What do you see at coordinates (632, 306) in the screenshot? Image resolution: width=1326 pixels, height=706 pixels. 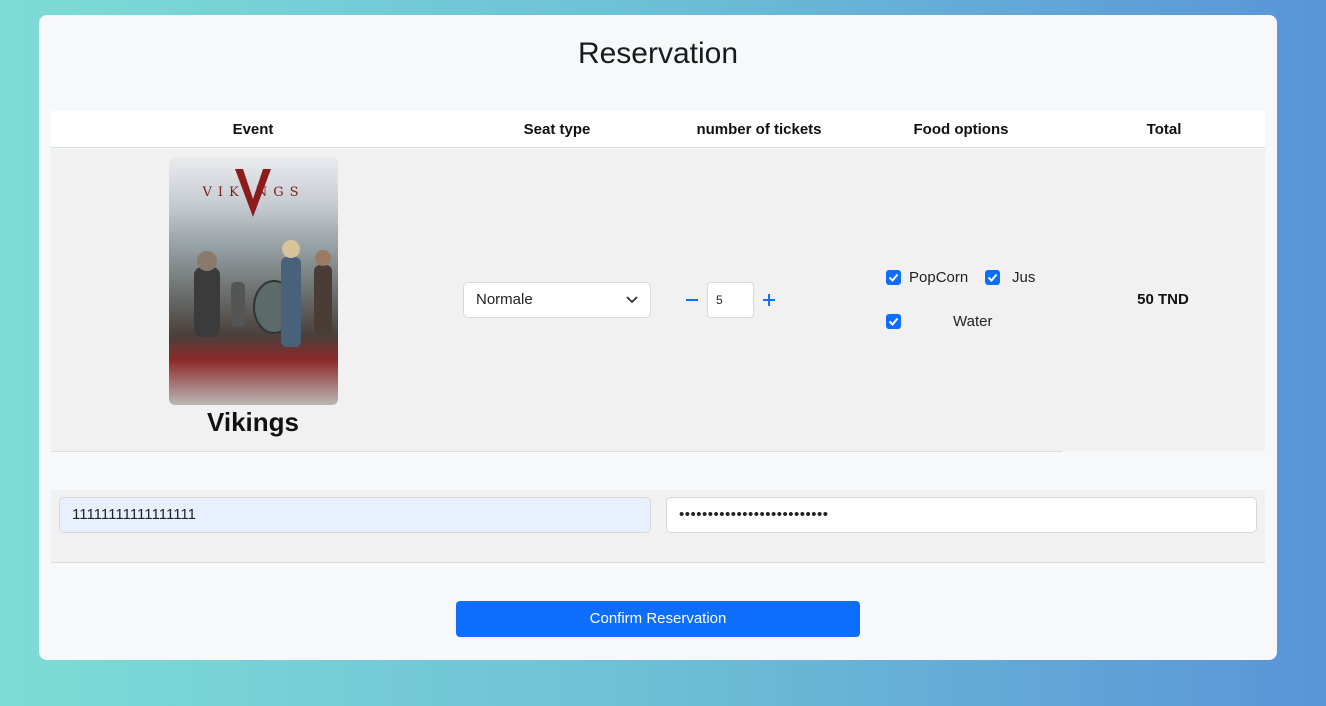 I see `chevron-down-icon` at bounding box center [632, 306].